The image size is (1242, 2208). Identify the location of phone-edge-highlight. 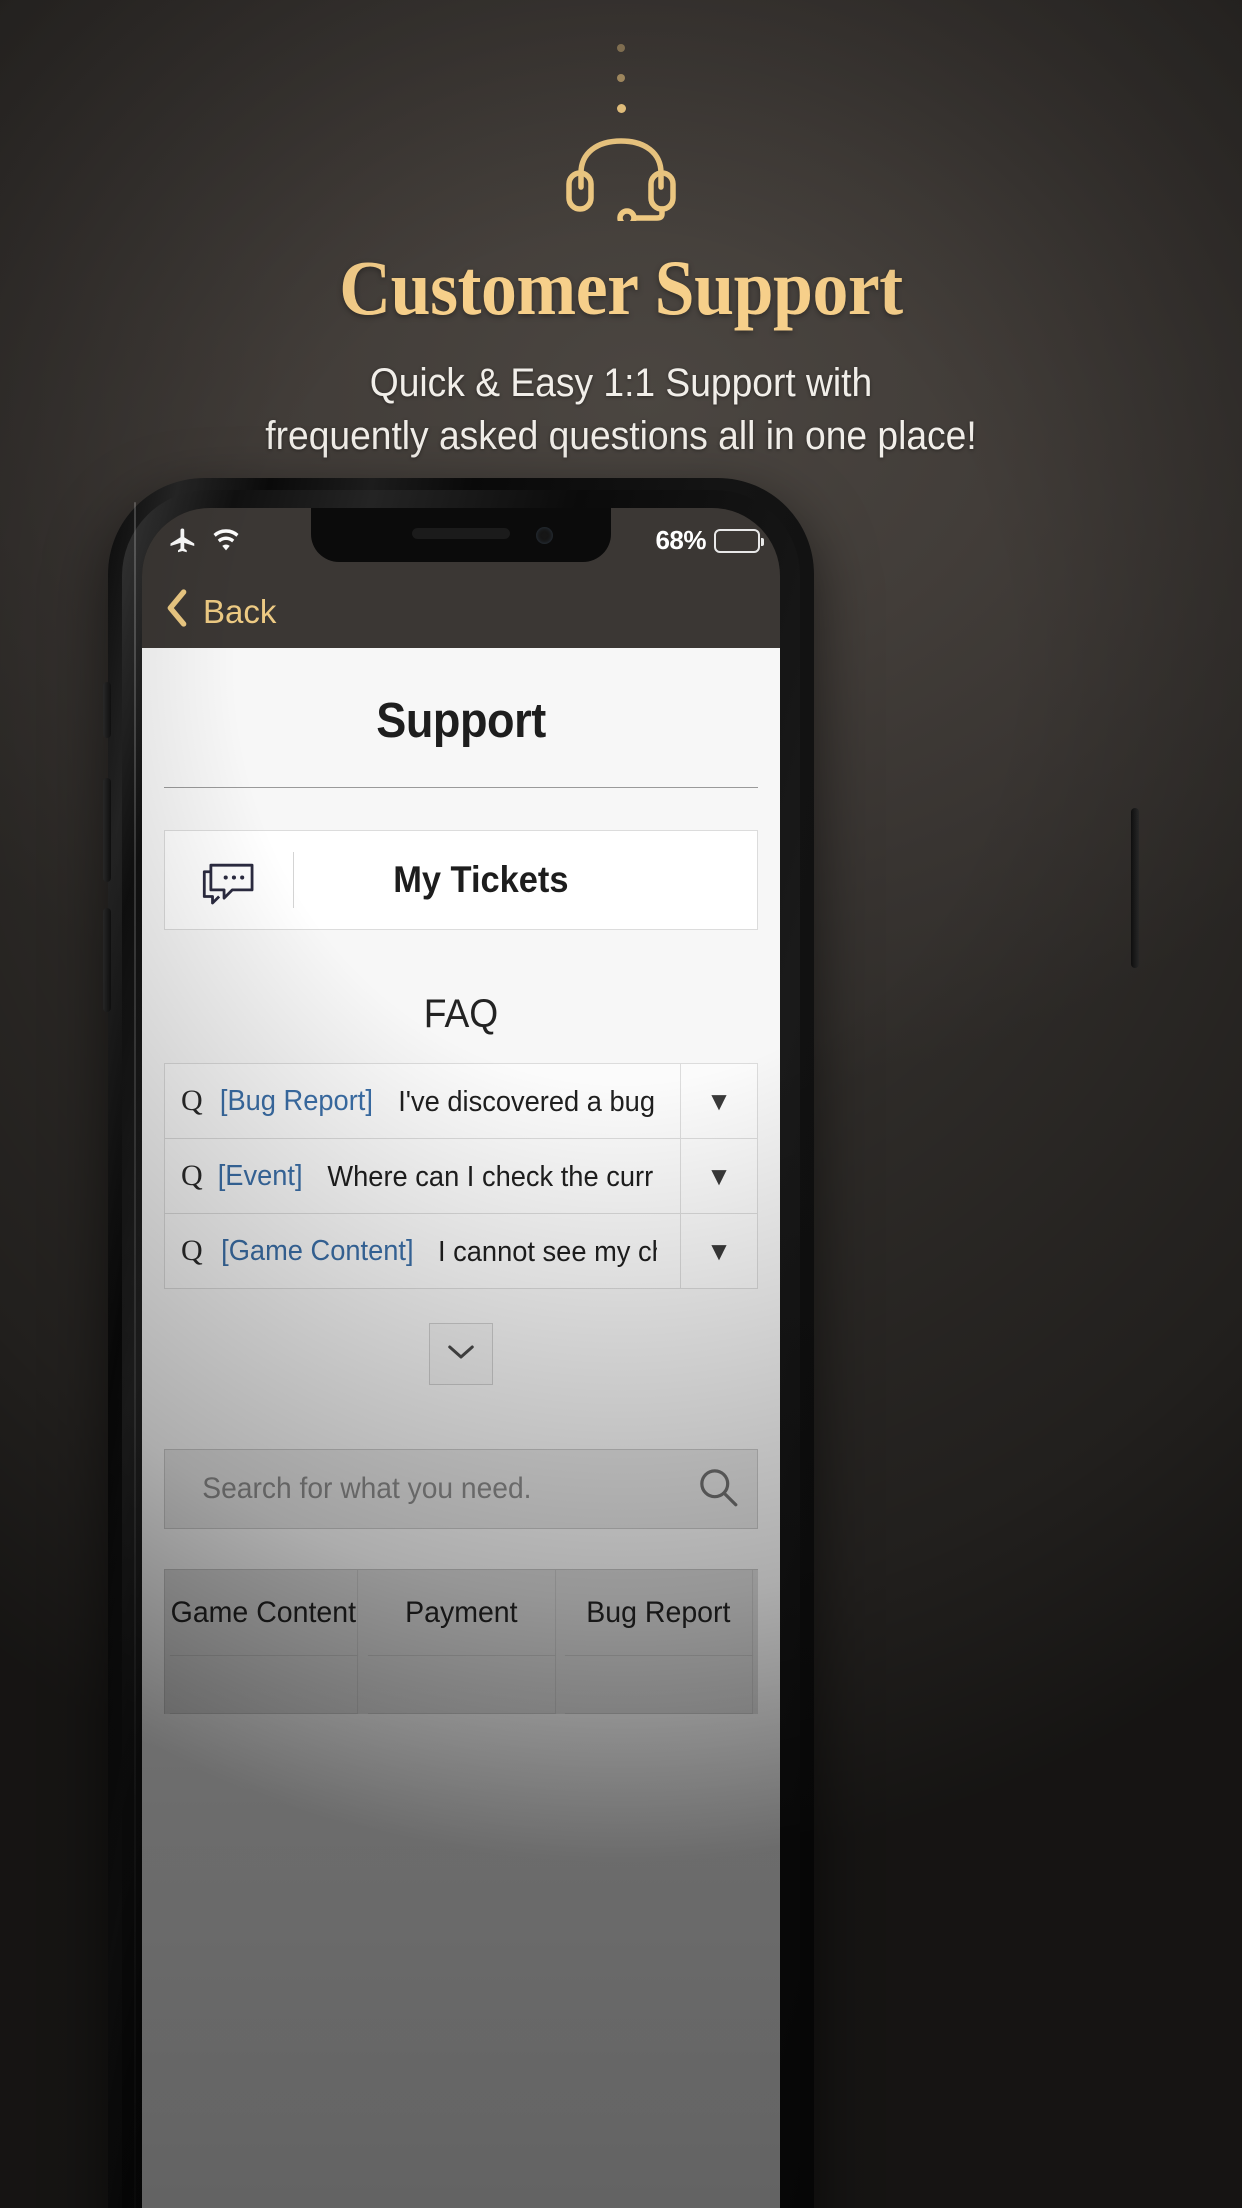
(135, 1355).